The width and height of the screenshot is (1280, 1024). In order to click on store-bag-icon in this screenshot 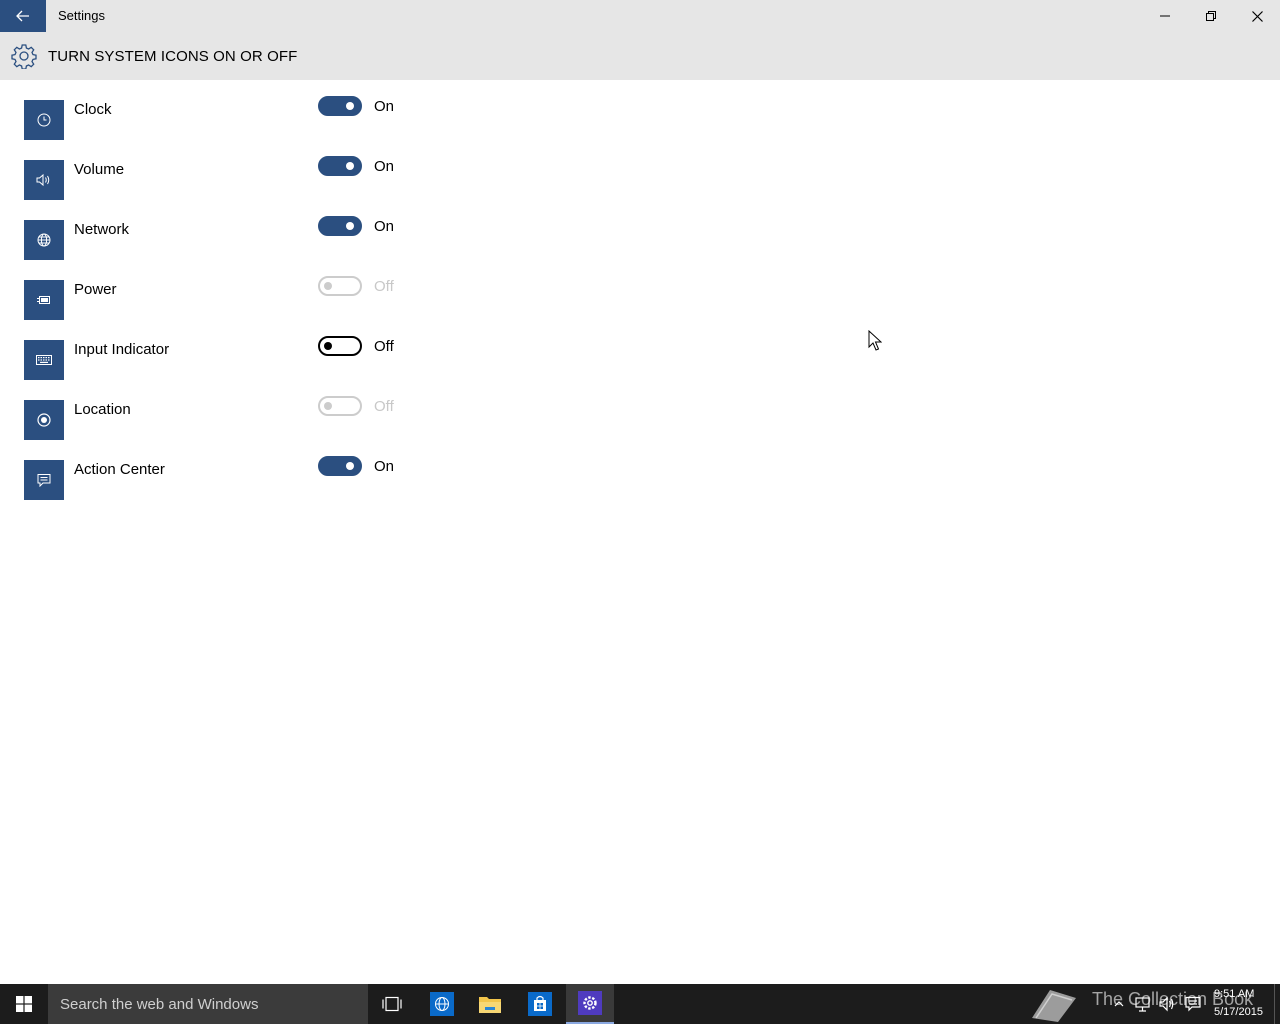, I will do `click(540, 1004)`.